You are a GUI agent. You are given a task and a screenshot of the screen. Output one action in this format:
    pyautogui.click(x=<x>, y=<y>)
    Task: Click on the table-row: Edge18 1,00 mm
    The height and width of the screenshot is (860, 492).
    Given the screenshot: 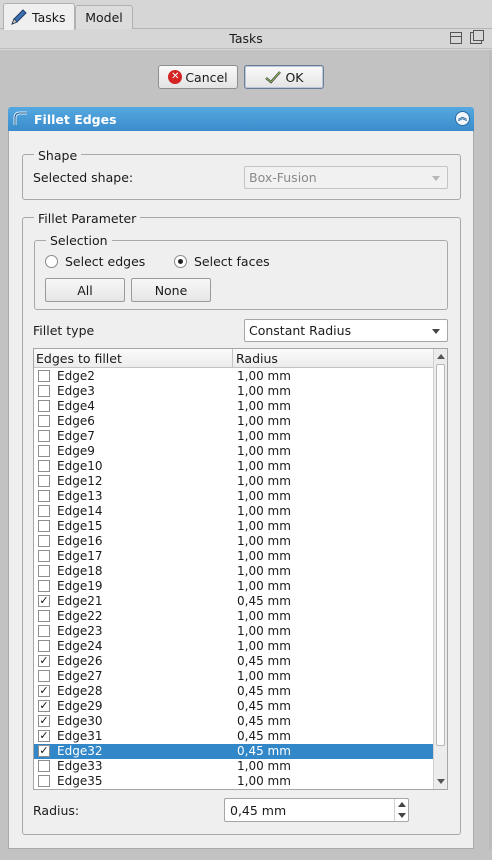 What is the action you would take?
    pyautogui.click(x=234, y=571)
    